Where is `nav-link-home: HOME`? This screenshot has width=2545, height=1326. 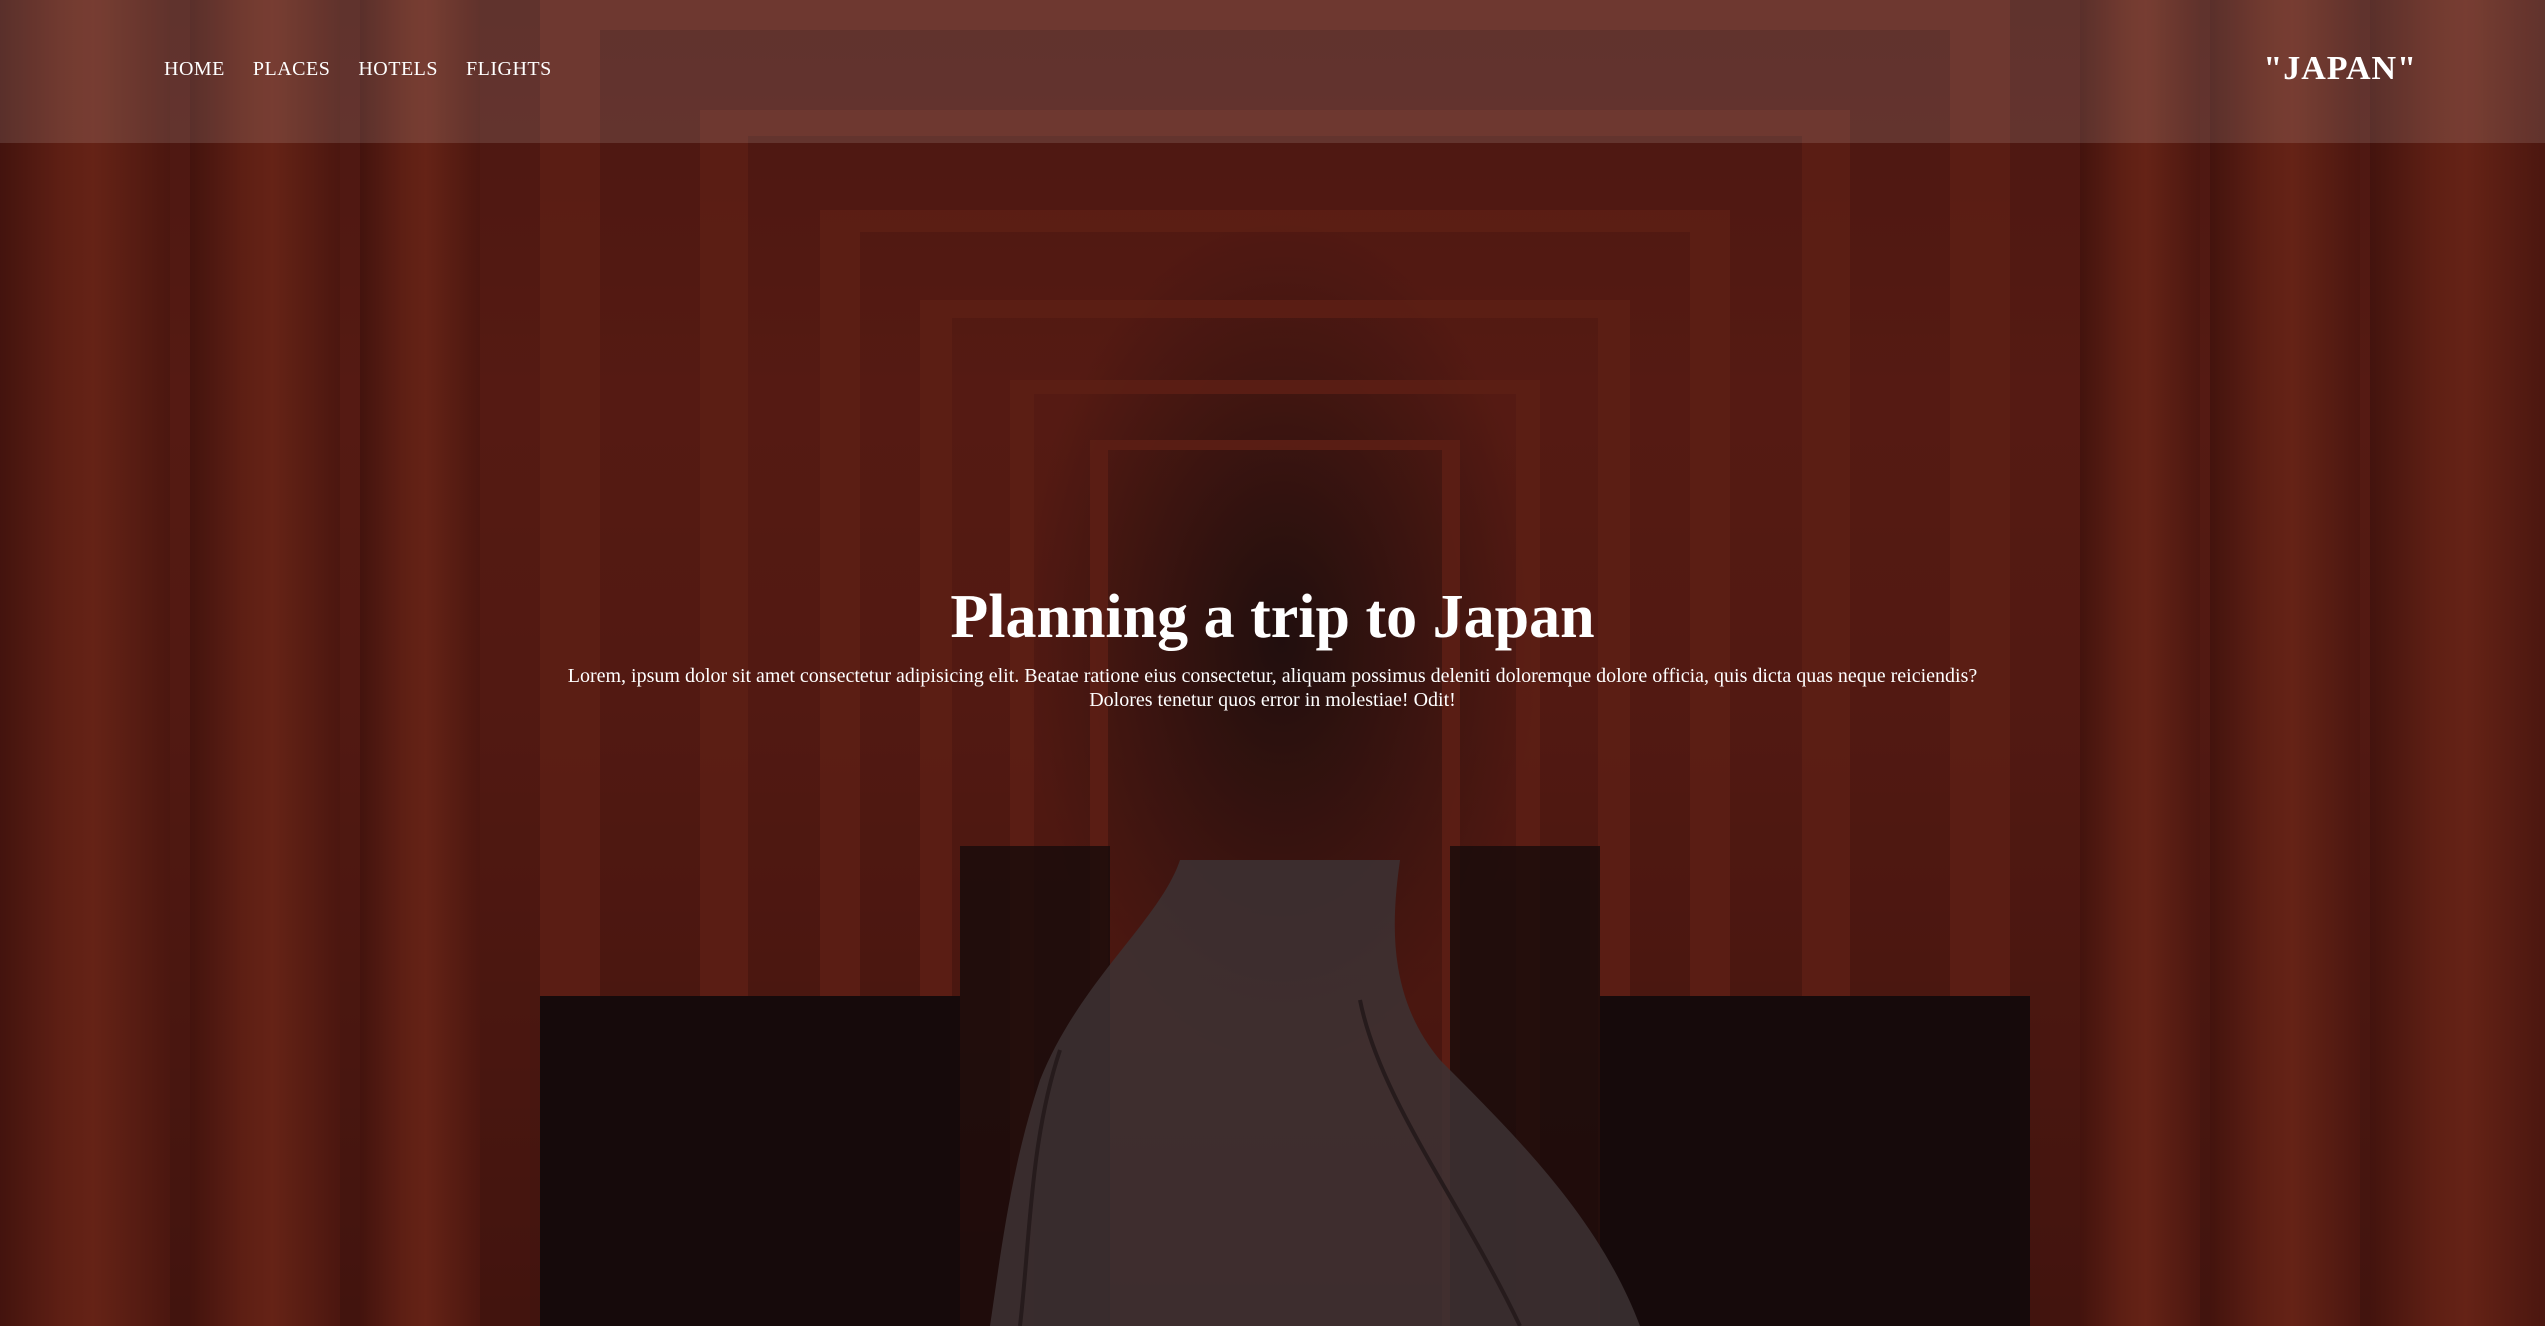
nav-link-home: HOME is located at coordinates (194, 69).